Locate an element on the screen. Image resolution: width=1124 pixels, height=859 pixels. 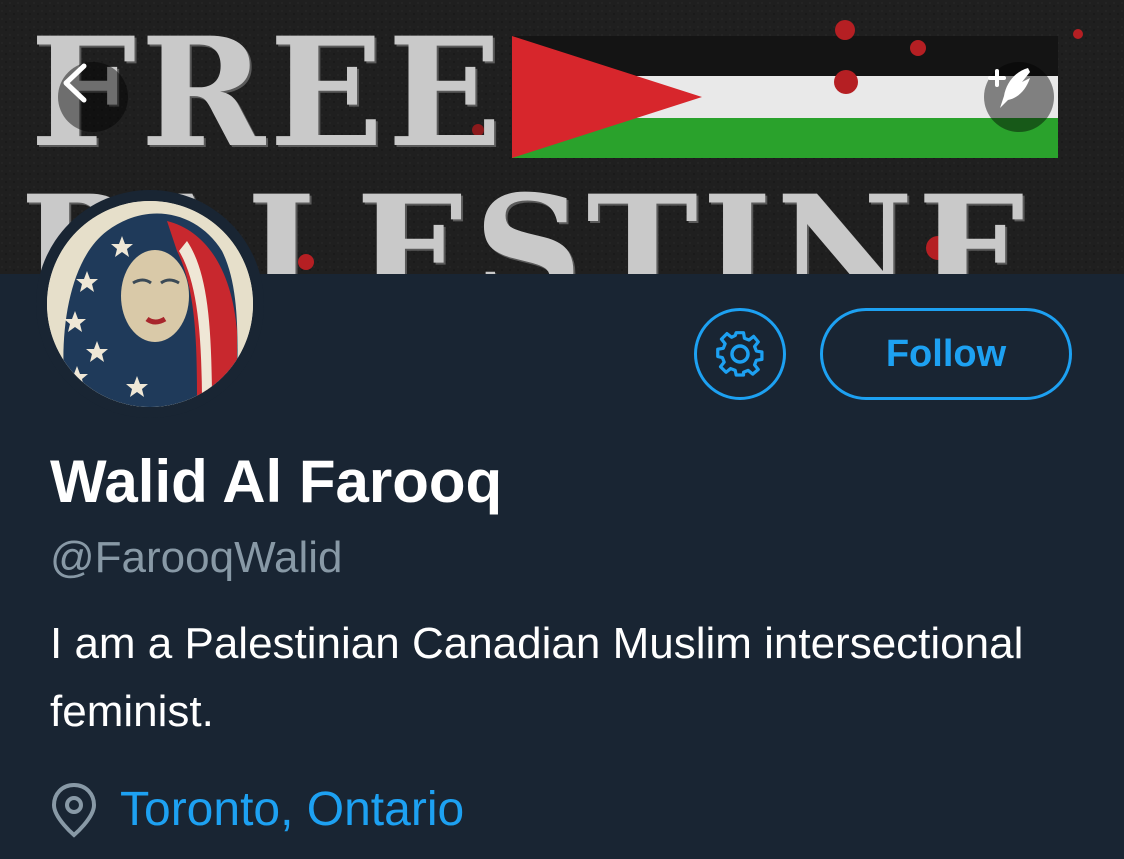
back-button is located at coordinates (93, 97).